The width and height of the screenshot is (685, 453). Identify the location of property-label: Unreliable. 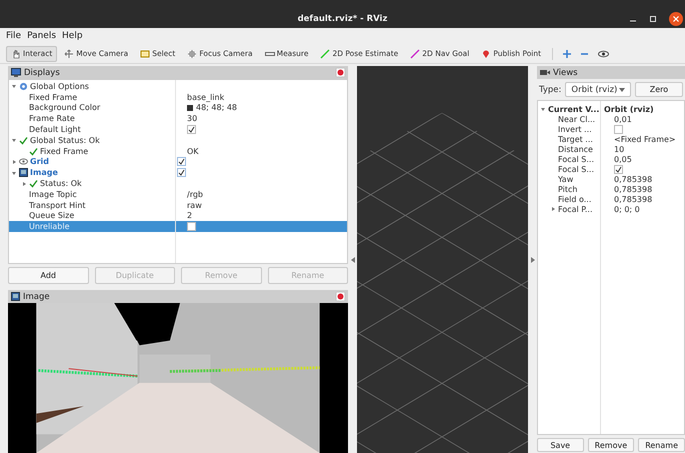
(49, 227).